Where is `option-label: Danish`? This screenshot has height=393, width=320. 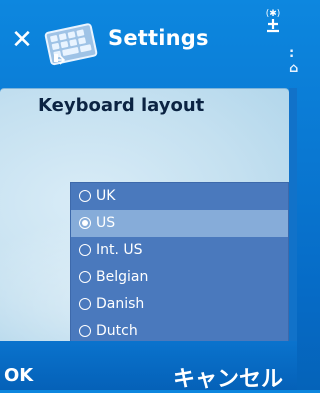
option-label: Danish is located at coordinates (120, 304).